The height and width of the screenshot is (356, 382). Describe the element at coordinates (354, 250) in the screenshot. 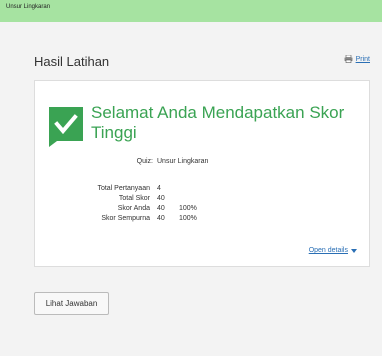

I see `caret-down-icon` at that location.